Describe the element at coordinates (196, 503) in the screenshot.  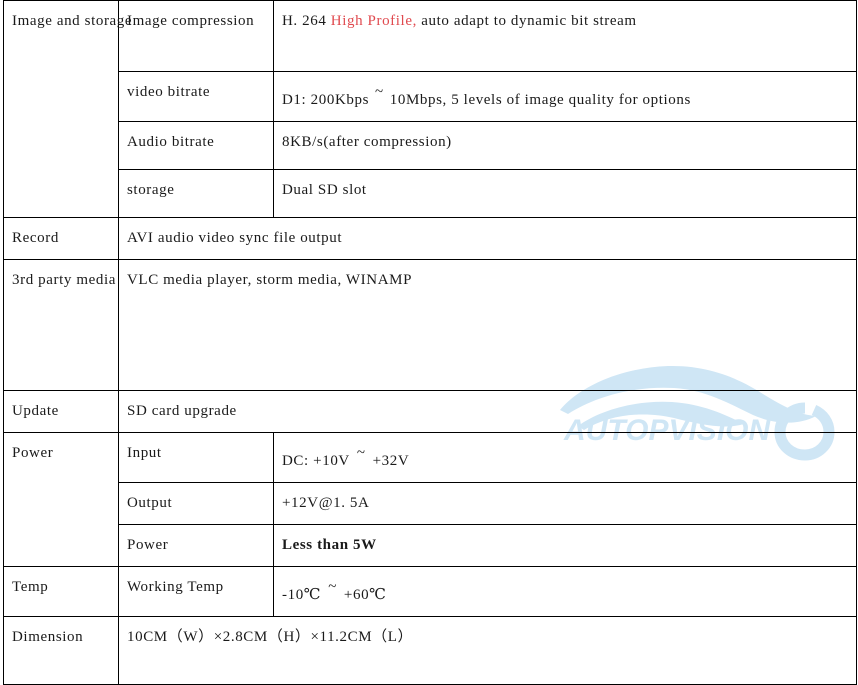
I see `row-sub-output: Output` at that location.